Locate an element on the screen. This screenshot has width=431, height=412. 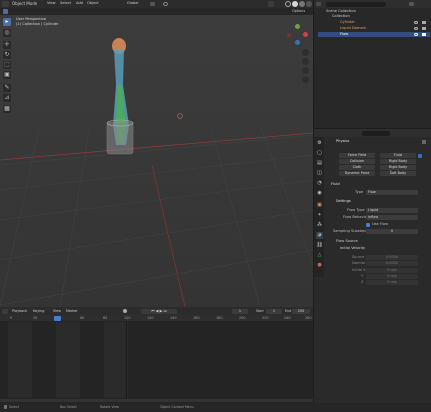
tab-physics: ◕ is located at coordinates (319, 235).